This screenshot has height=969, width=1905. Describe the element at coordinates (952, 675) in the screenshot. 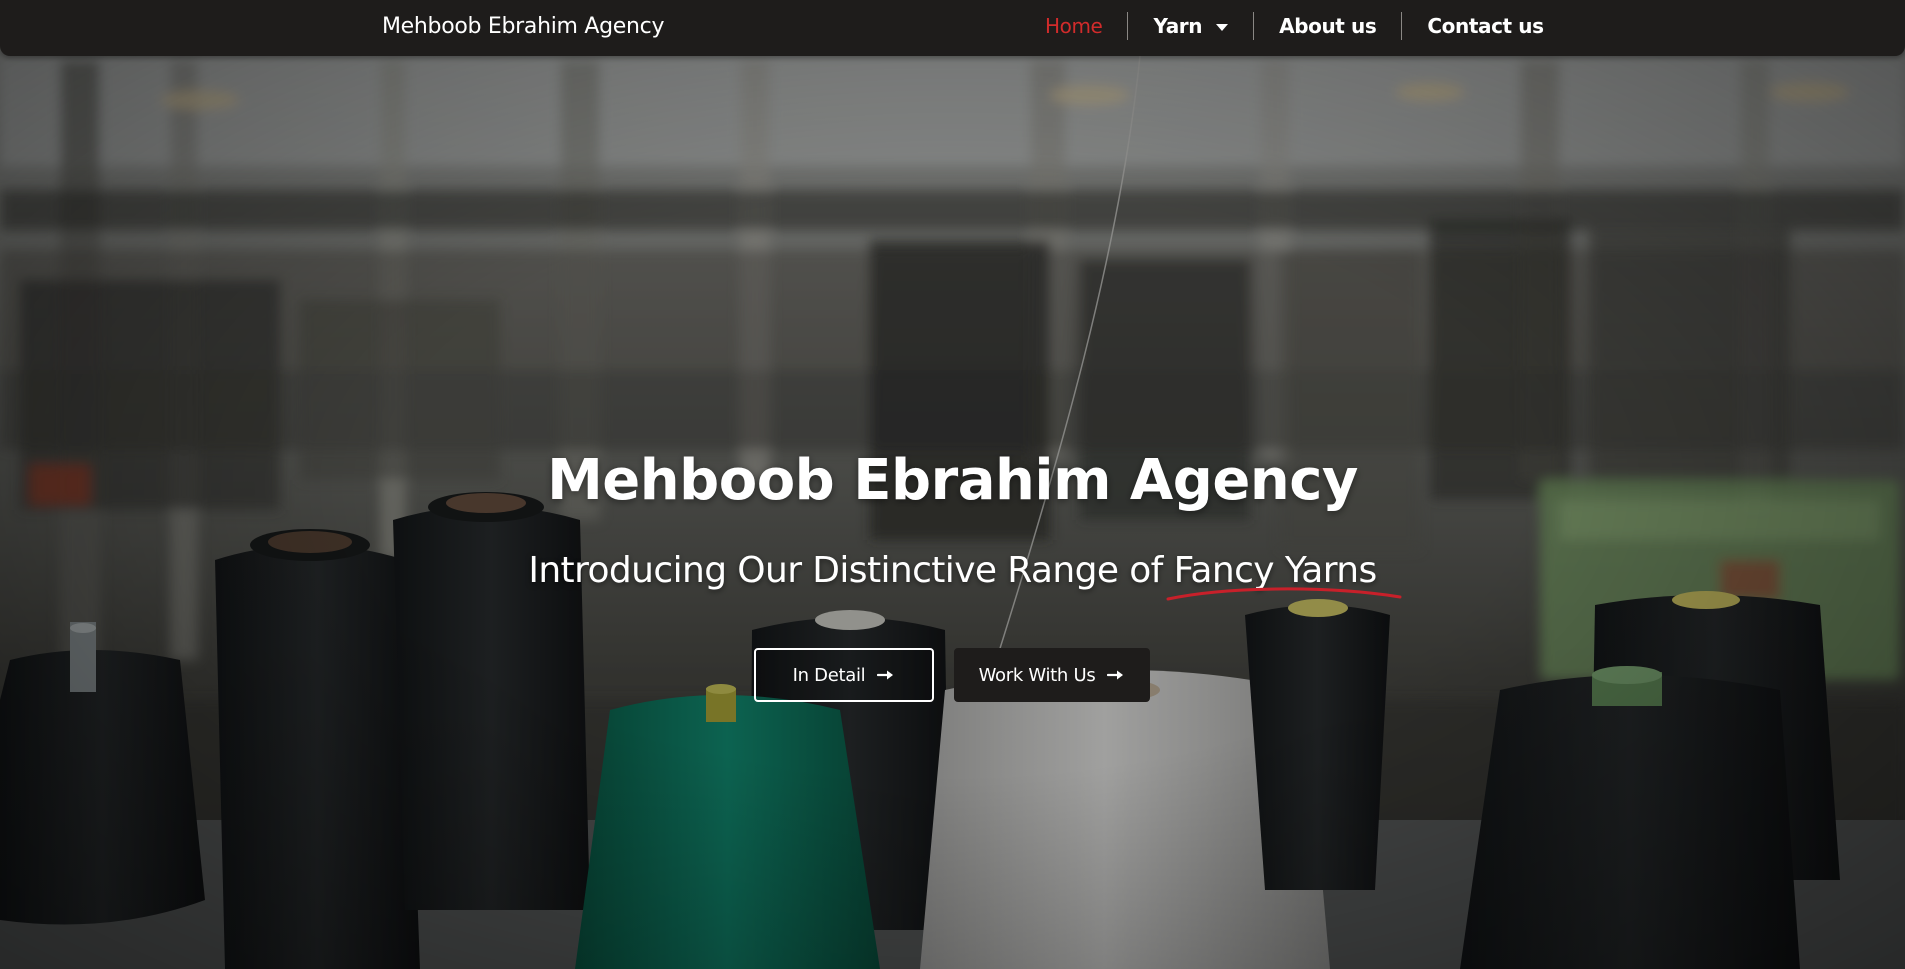

I see `hero-buttons: In Detail Work With Us` at that location.